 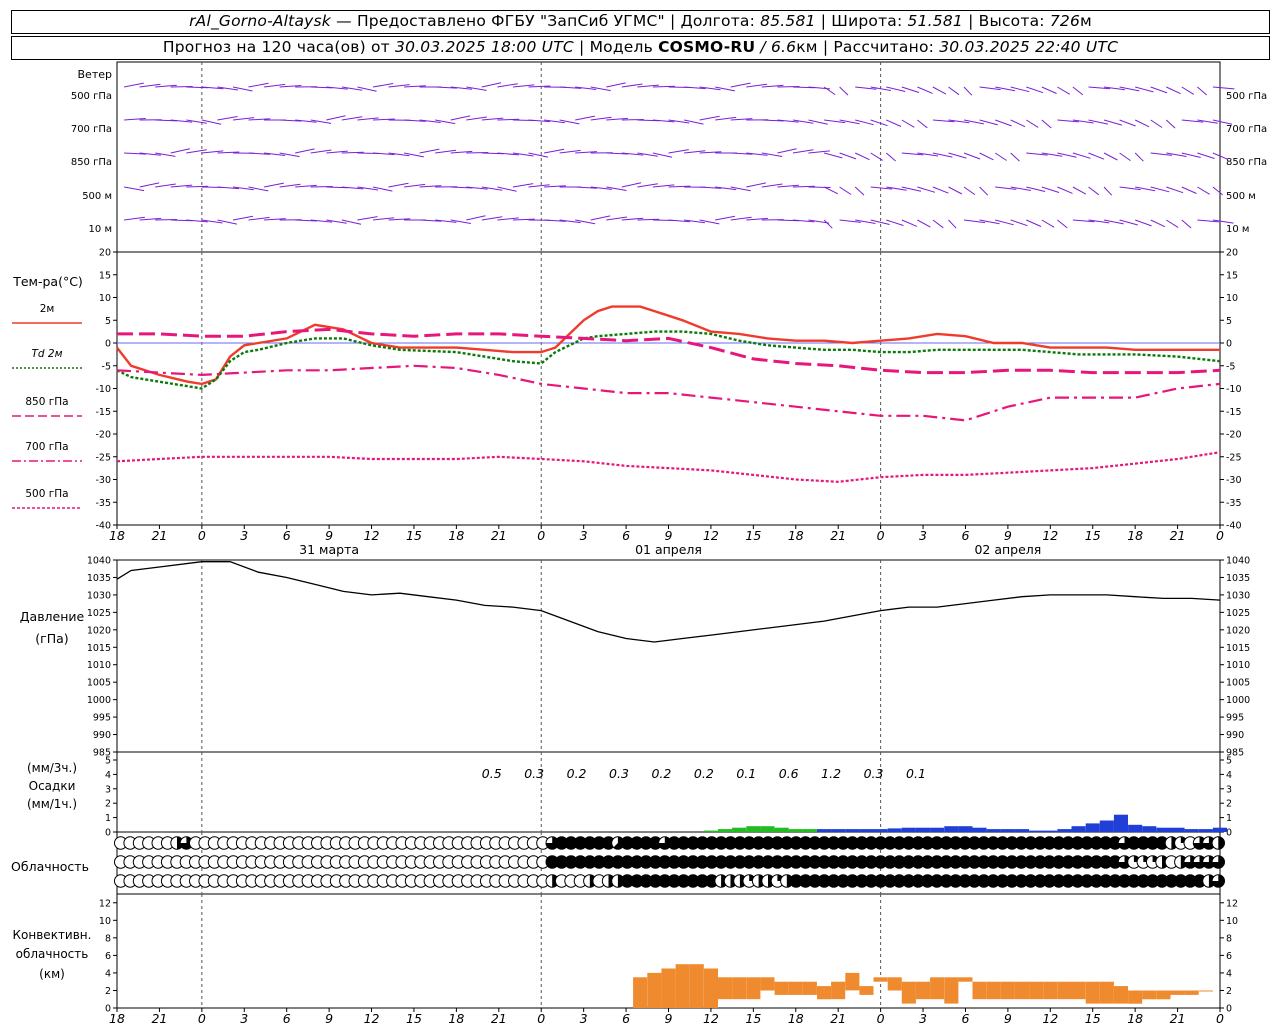 What do you see at coordinates (1220, 1017) in the screenshot?
I see `time-tick-label-bottom: 0` at bounding box center [1220, 1017].